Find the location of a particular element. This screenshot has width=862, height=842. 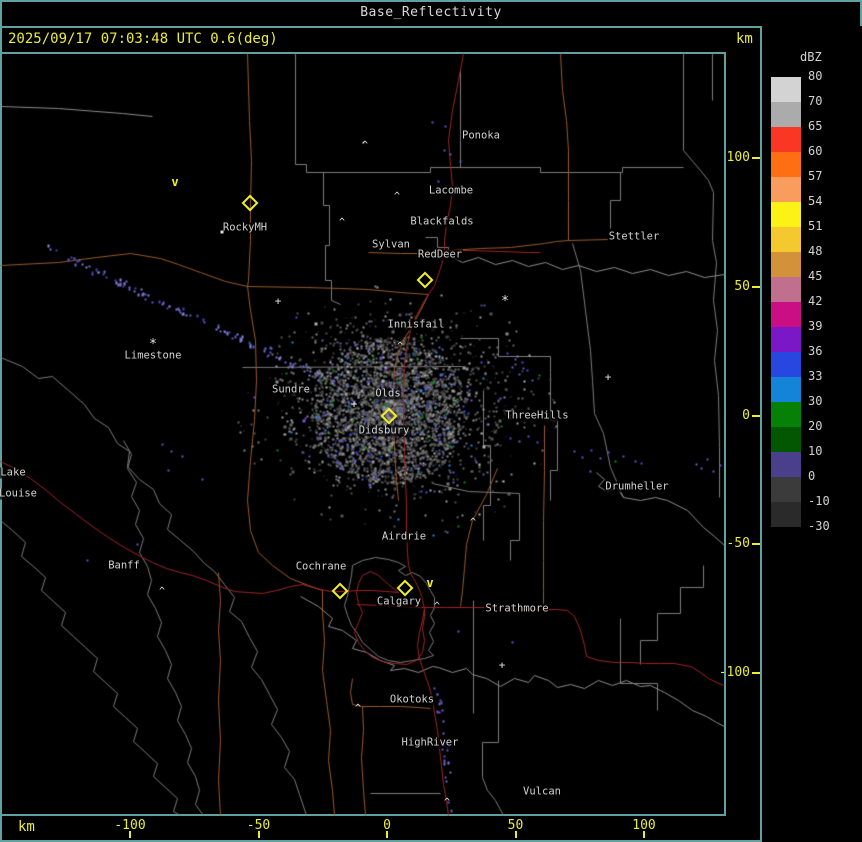

city-label-blackfalds: Blackfalds is located at coordinates (442, 221).